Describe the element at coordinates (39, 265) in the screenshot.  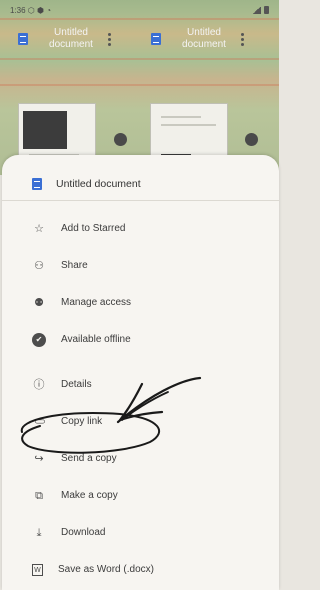
I see `person-add-icon: ⚇` at that location.